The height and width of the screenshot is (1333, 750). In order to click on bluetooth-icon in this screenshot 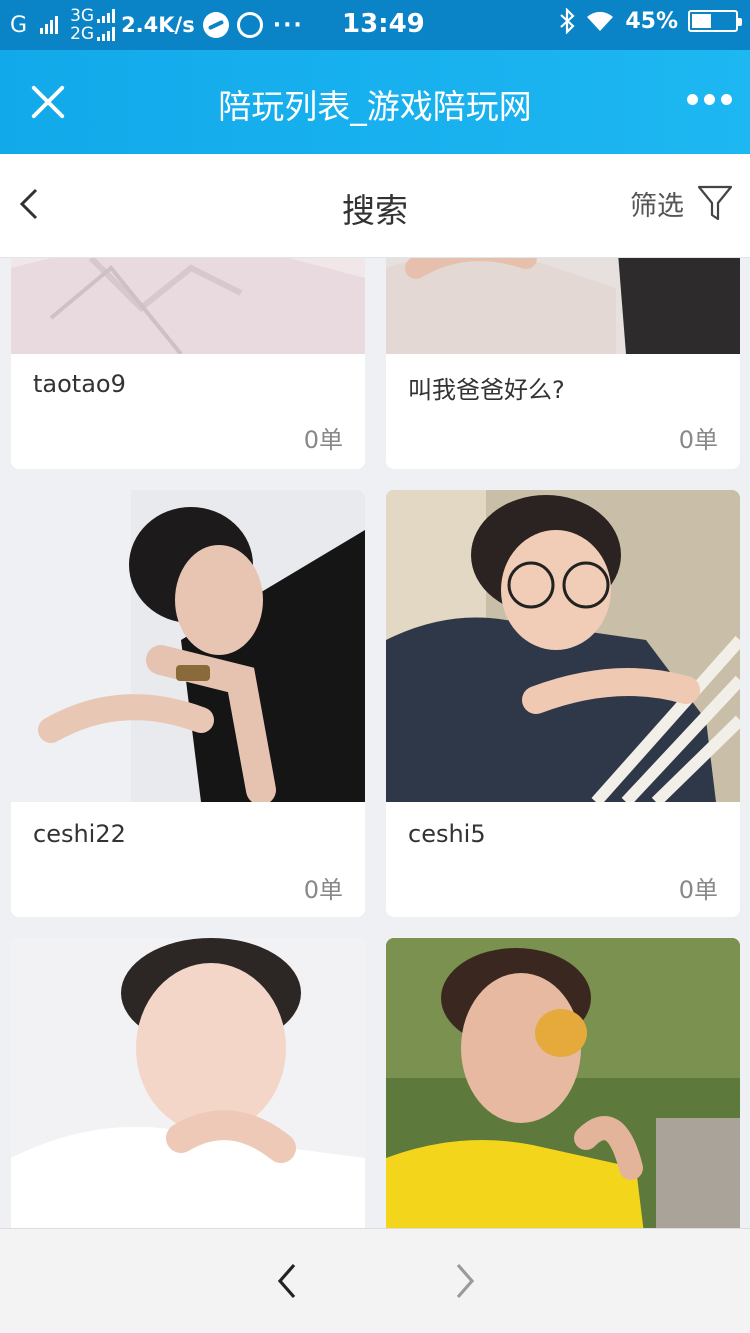, I will do `click(567, 21)`.